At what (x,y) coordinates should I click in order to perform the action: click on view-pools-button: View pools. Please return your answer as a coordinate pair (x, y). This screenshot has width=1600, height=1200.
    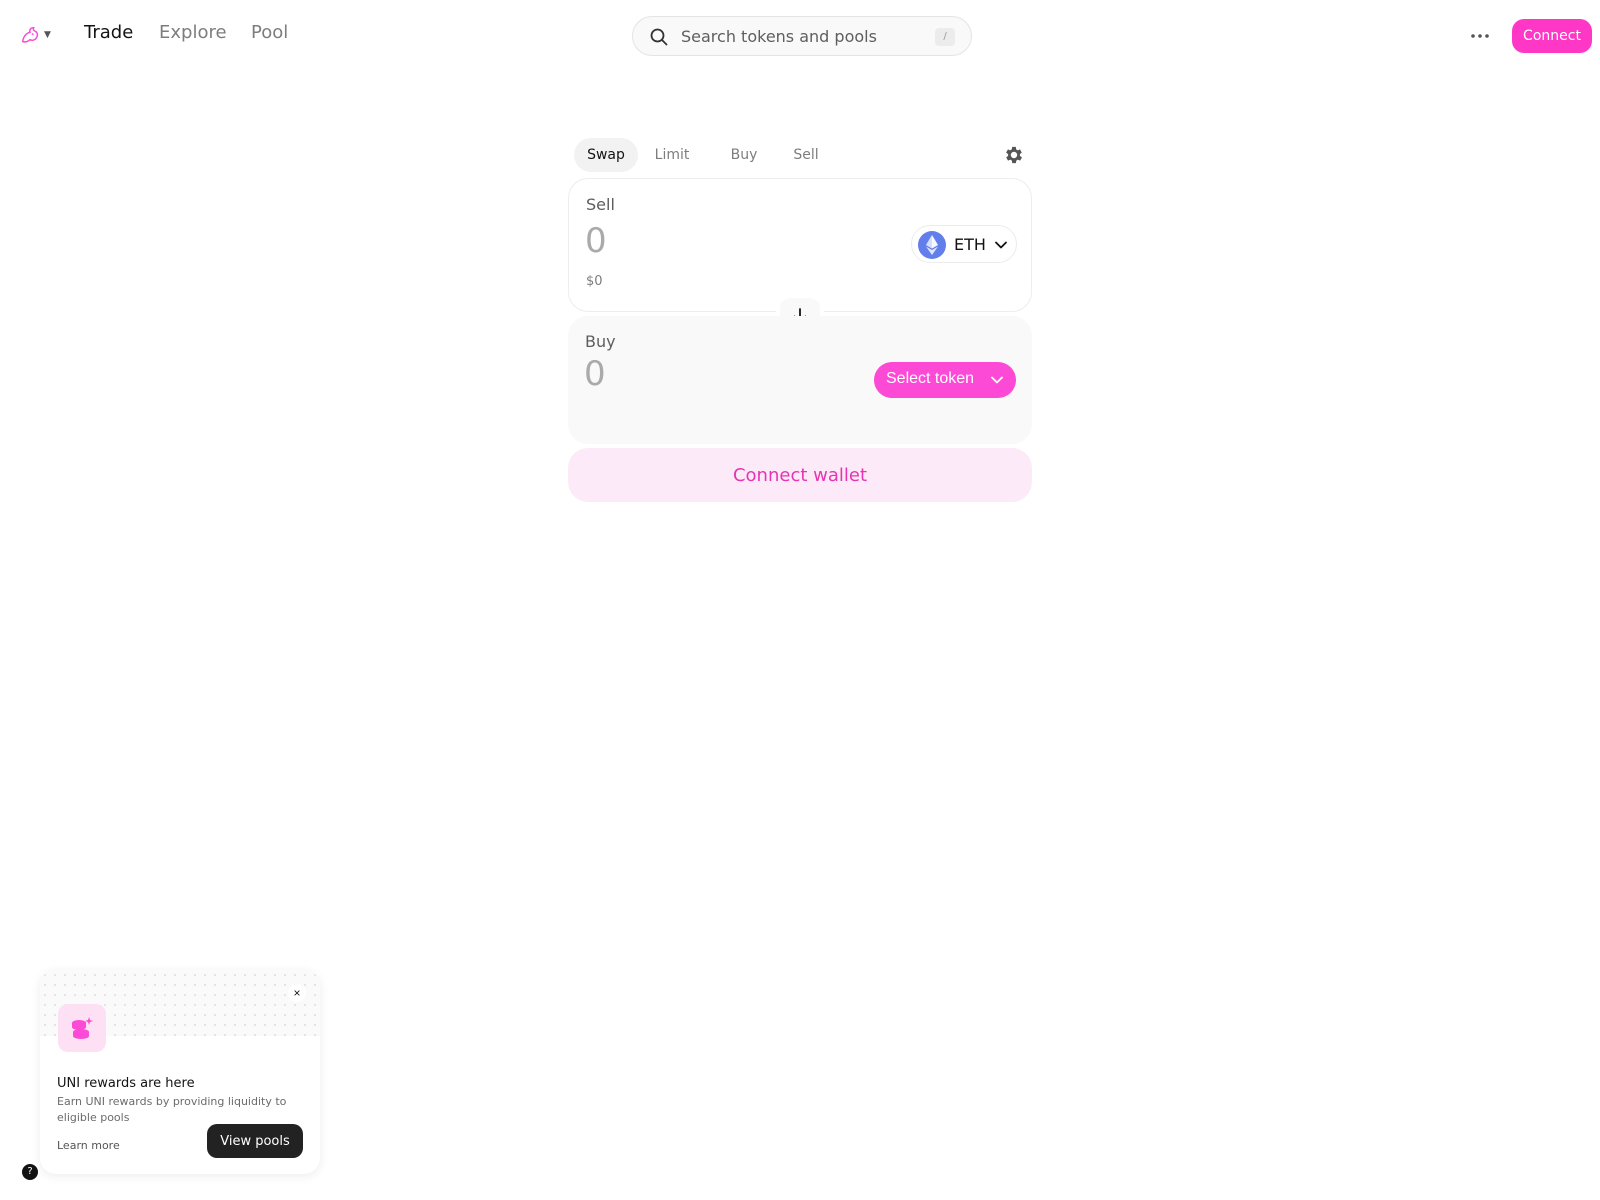
    Looking at the image, I should click on (255, 1141).